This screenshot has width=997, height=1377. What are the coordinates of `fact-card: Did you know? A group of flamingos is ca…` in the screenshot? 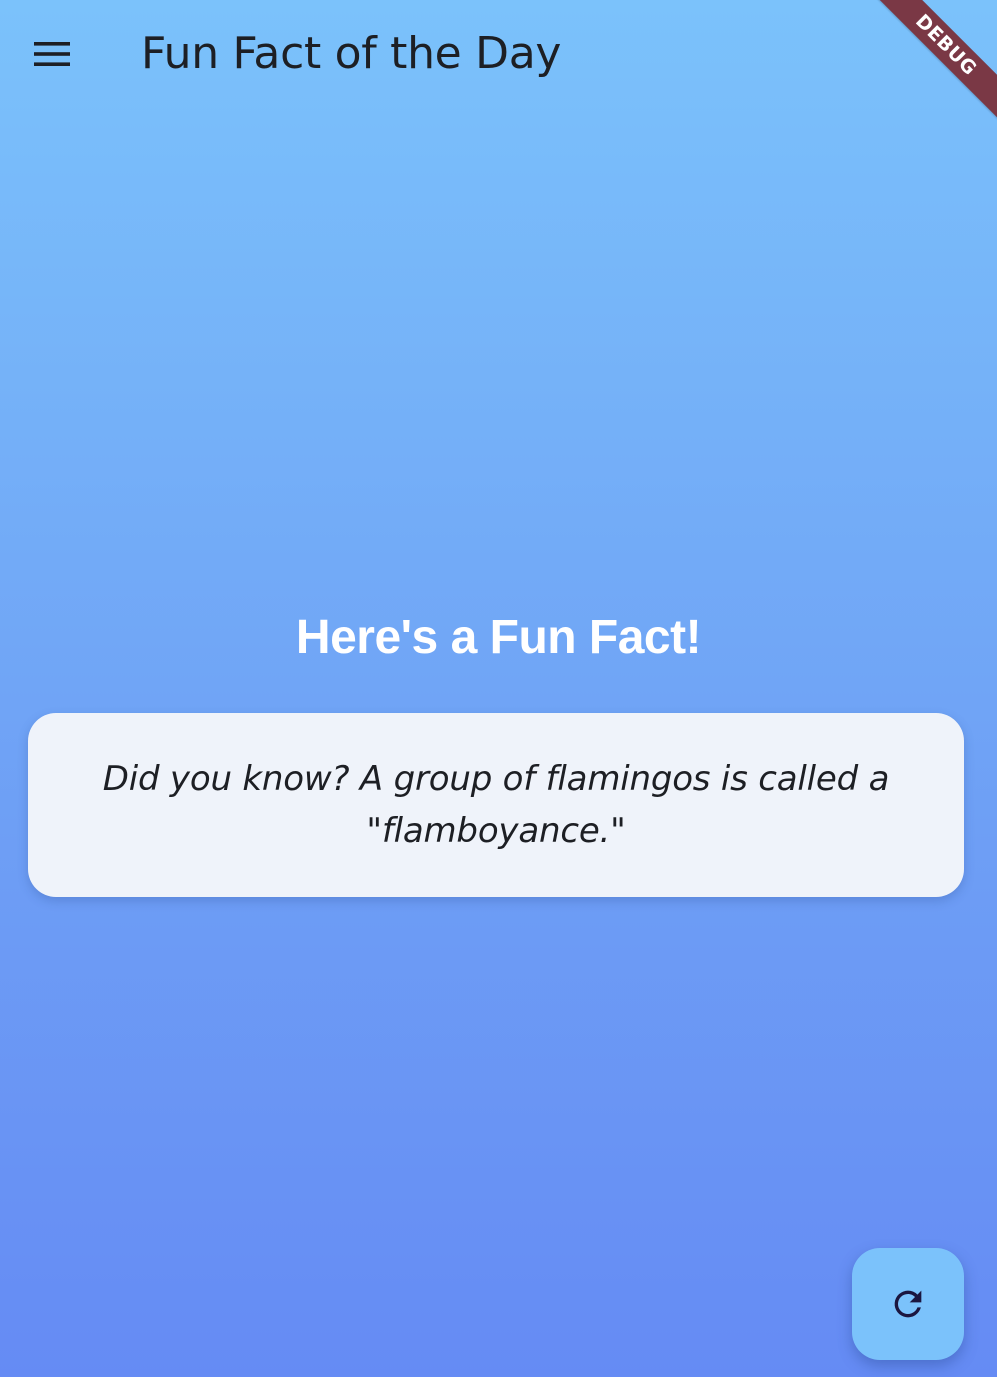 It's located at (496, 805).